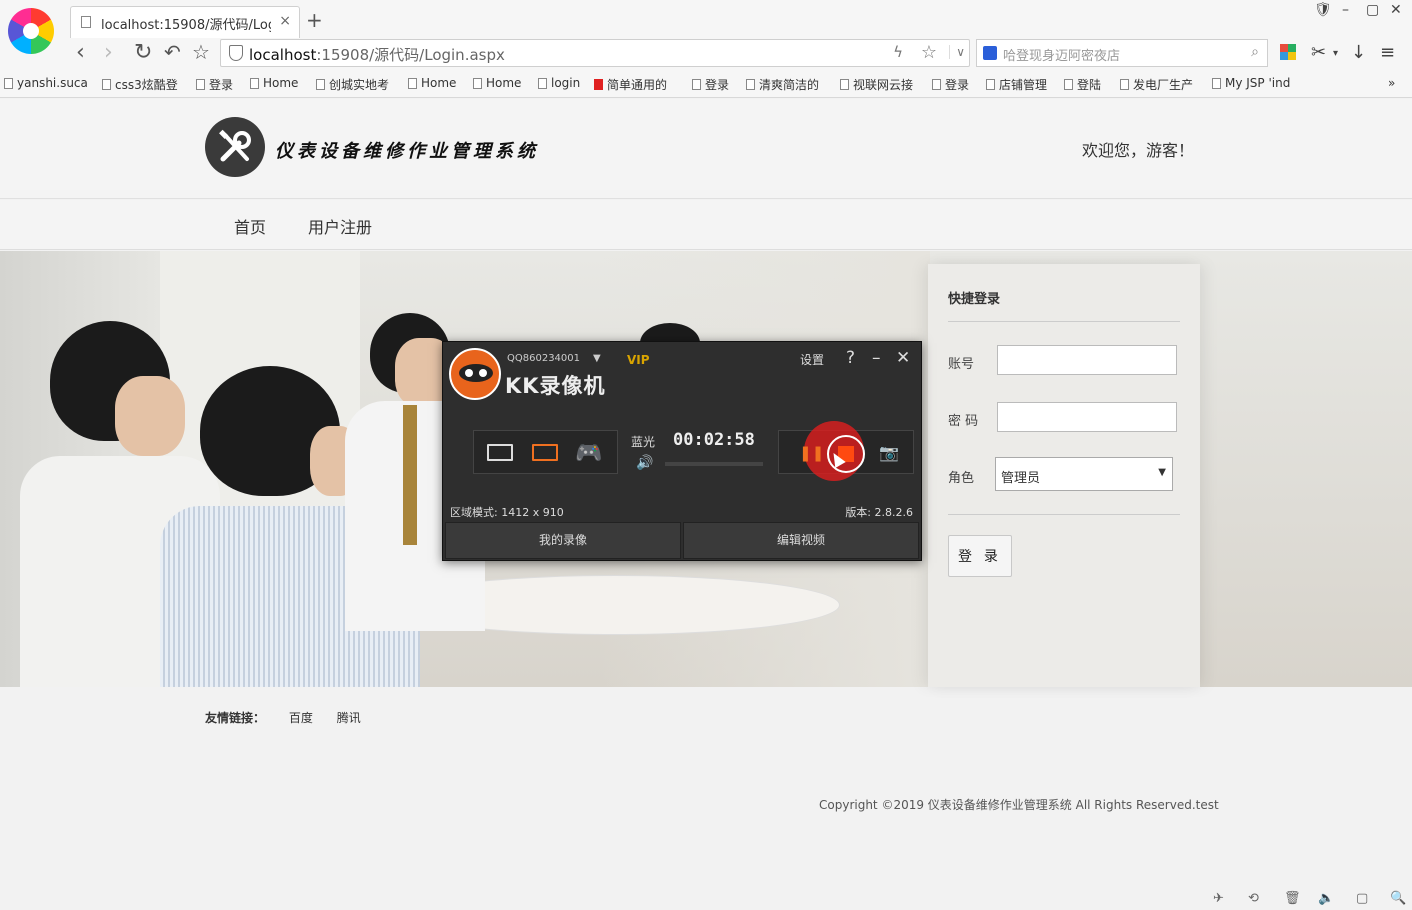  Describe the element at coordinates (1087, 360) in the screenshot. I see `account-input` at that location.